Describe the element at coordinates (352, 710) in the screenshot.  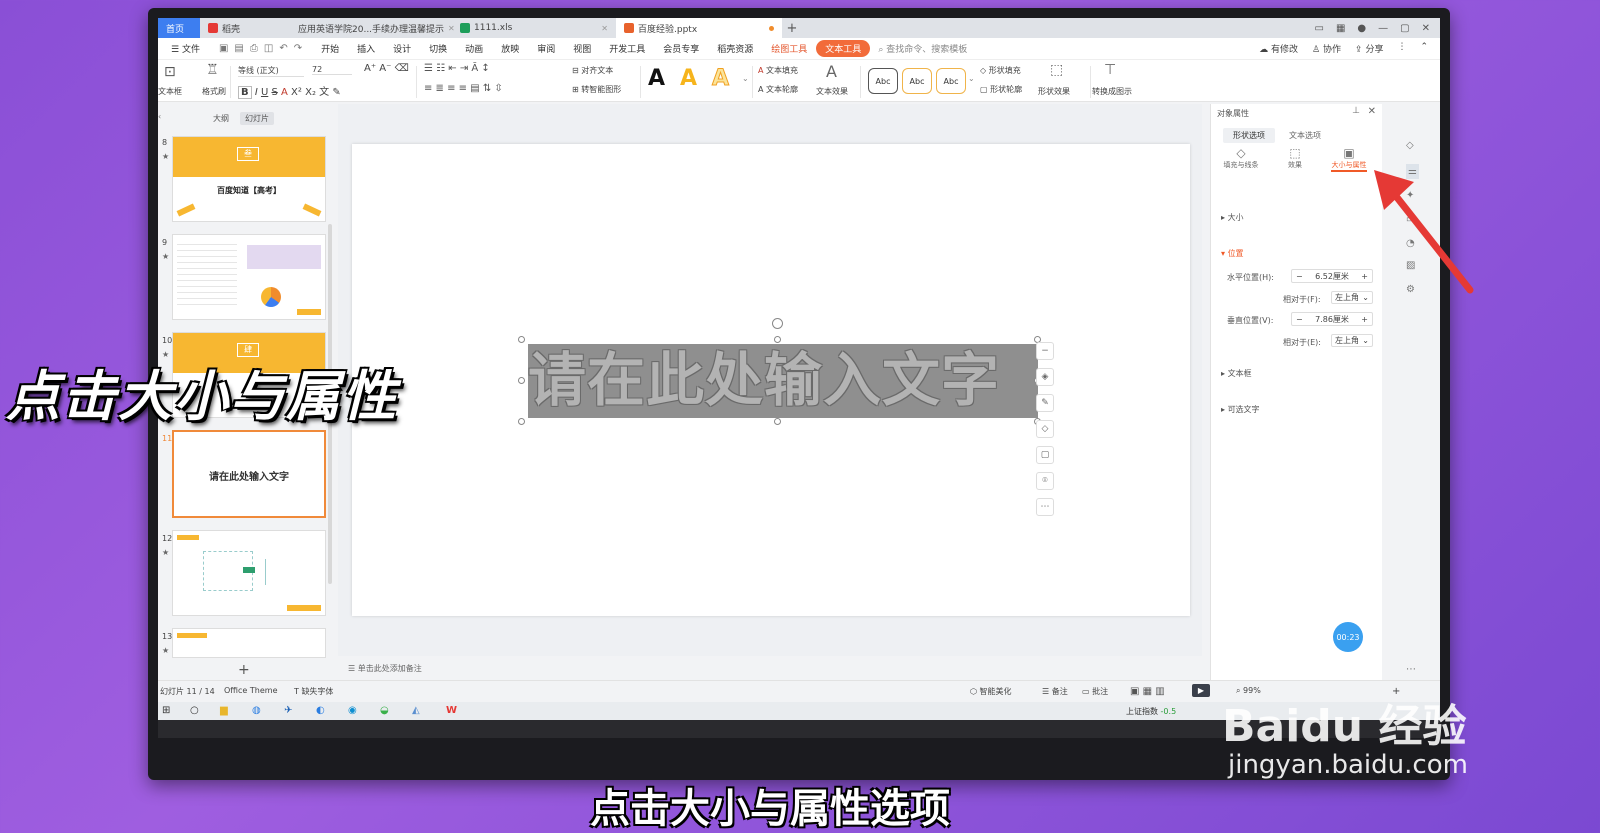
I see `edge-browser-icon: ◉` at that location.